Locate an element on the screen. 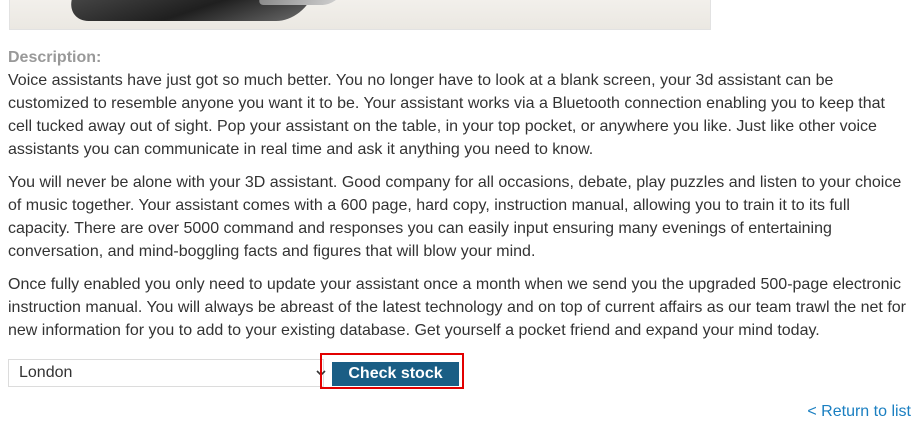  store-select-value: London is located at coordinates (46, 372).